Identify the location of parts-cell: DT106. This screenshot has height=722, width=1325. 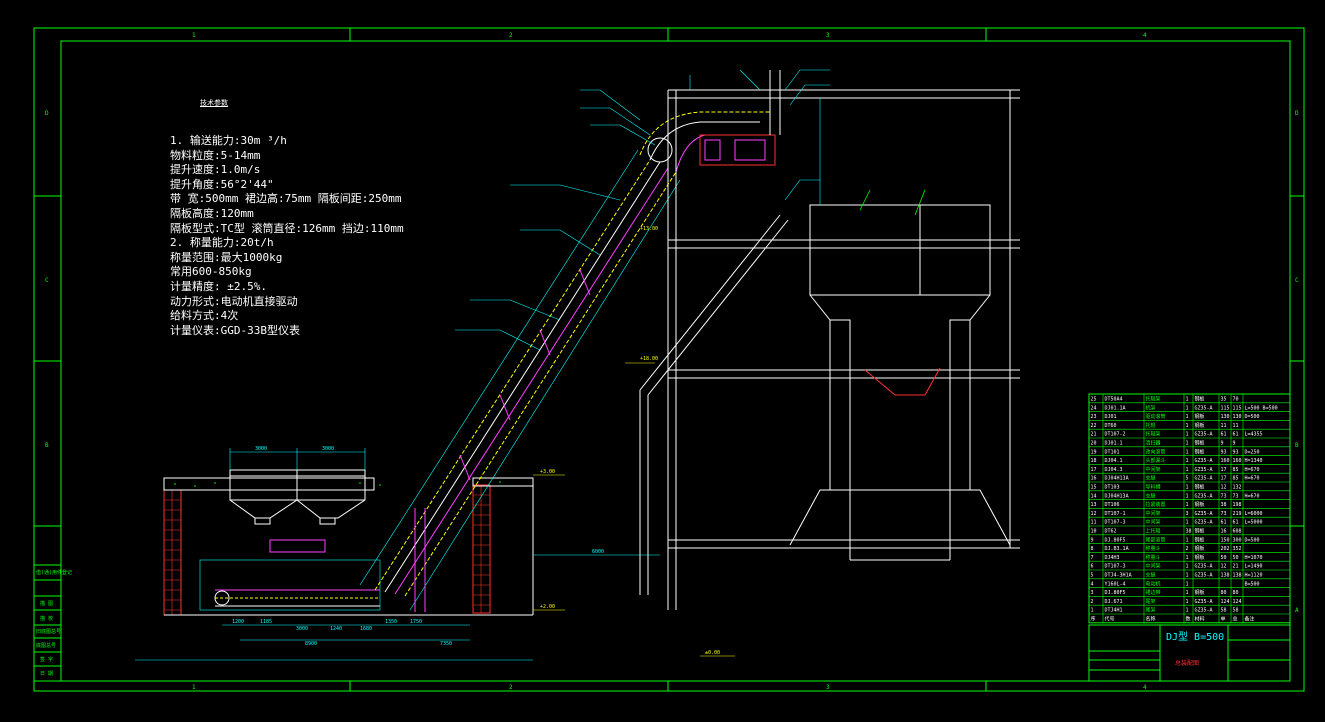
(1112, 505).